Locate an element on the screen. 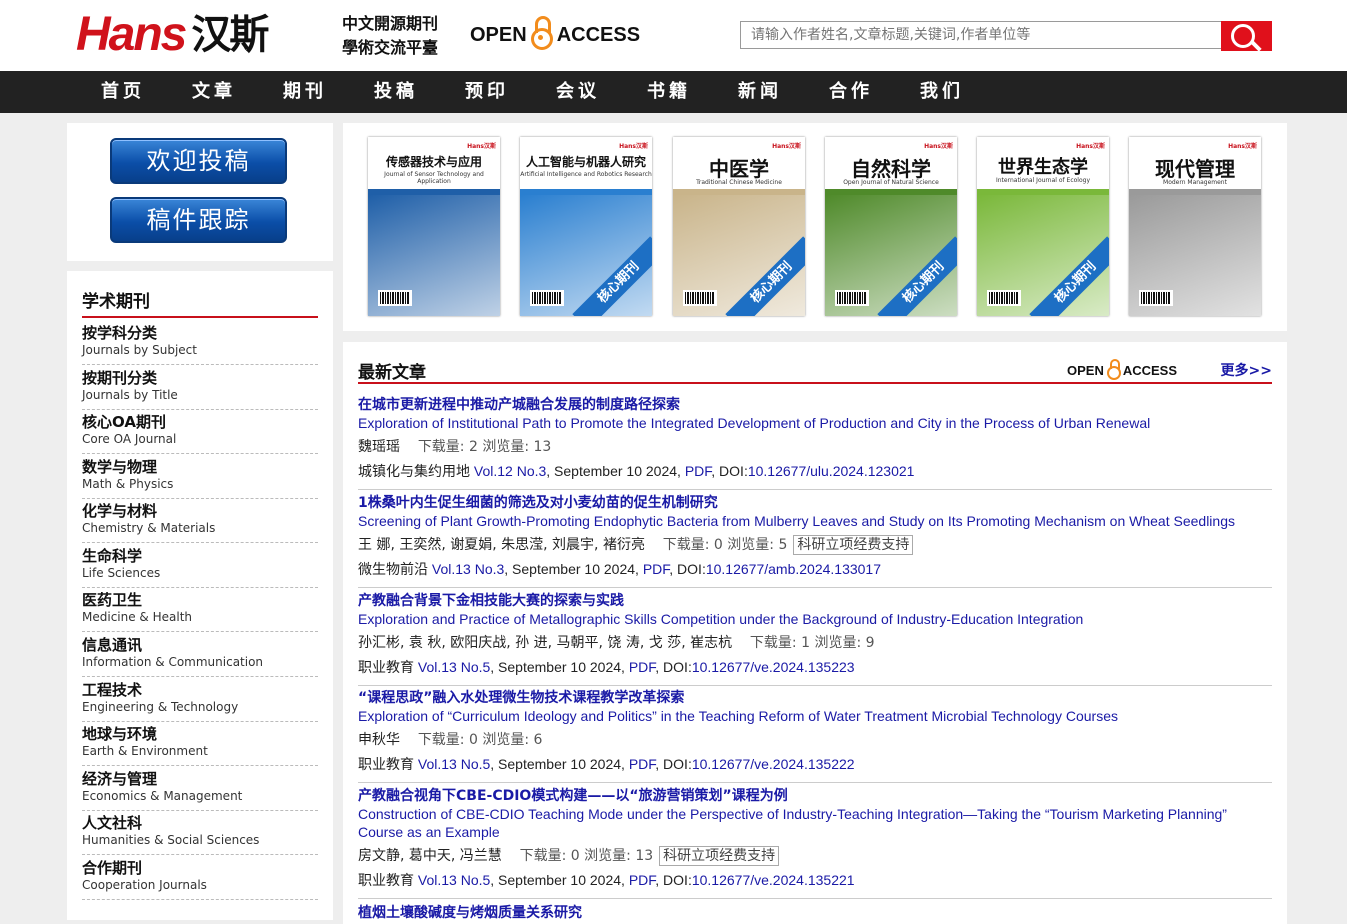  nav-books: 书籍 is located at coordinates (669, 92).